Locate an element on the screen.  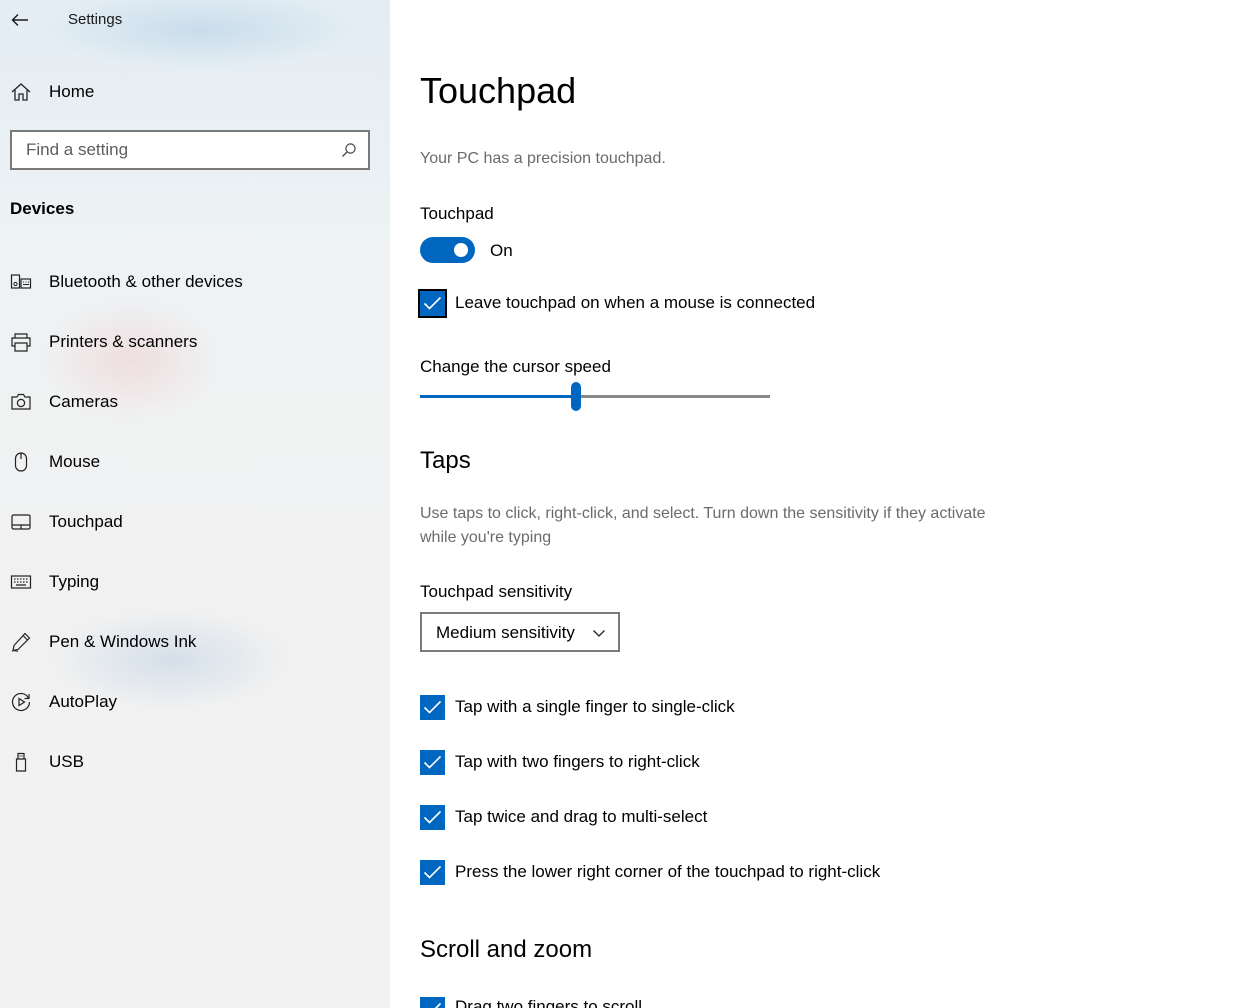
taps-section-title: Taps is located at coordinates (445, 460).